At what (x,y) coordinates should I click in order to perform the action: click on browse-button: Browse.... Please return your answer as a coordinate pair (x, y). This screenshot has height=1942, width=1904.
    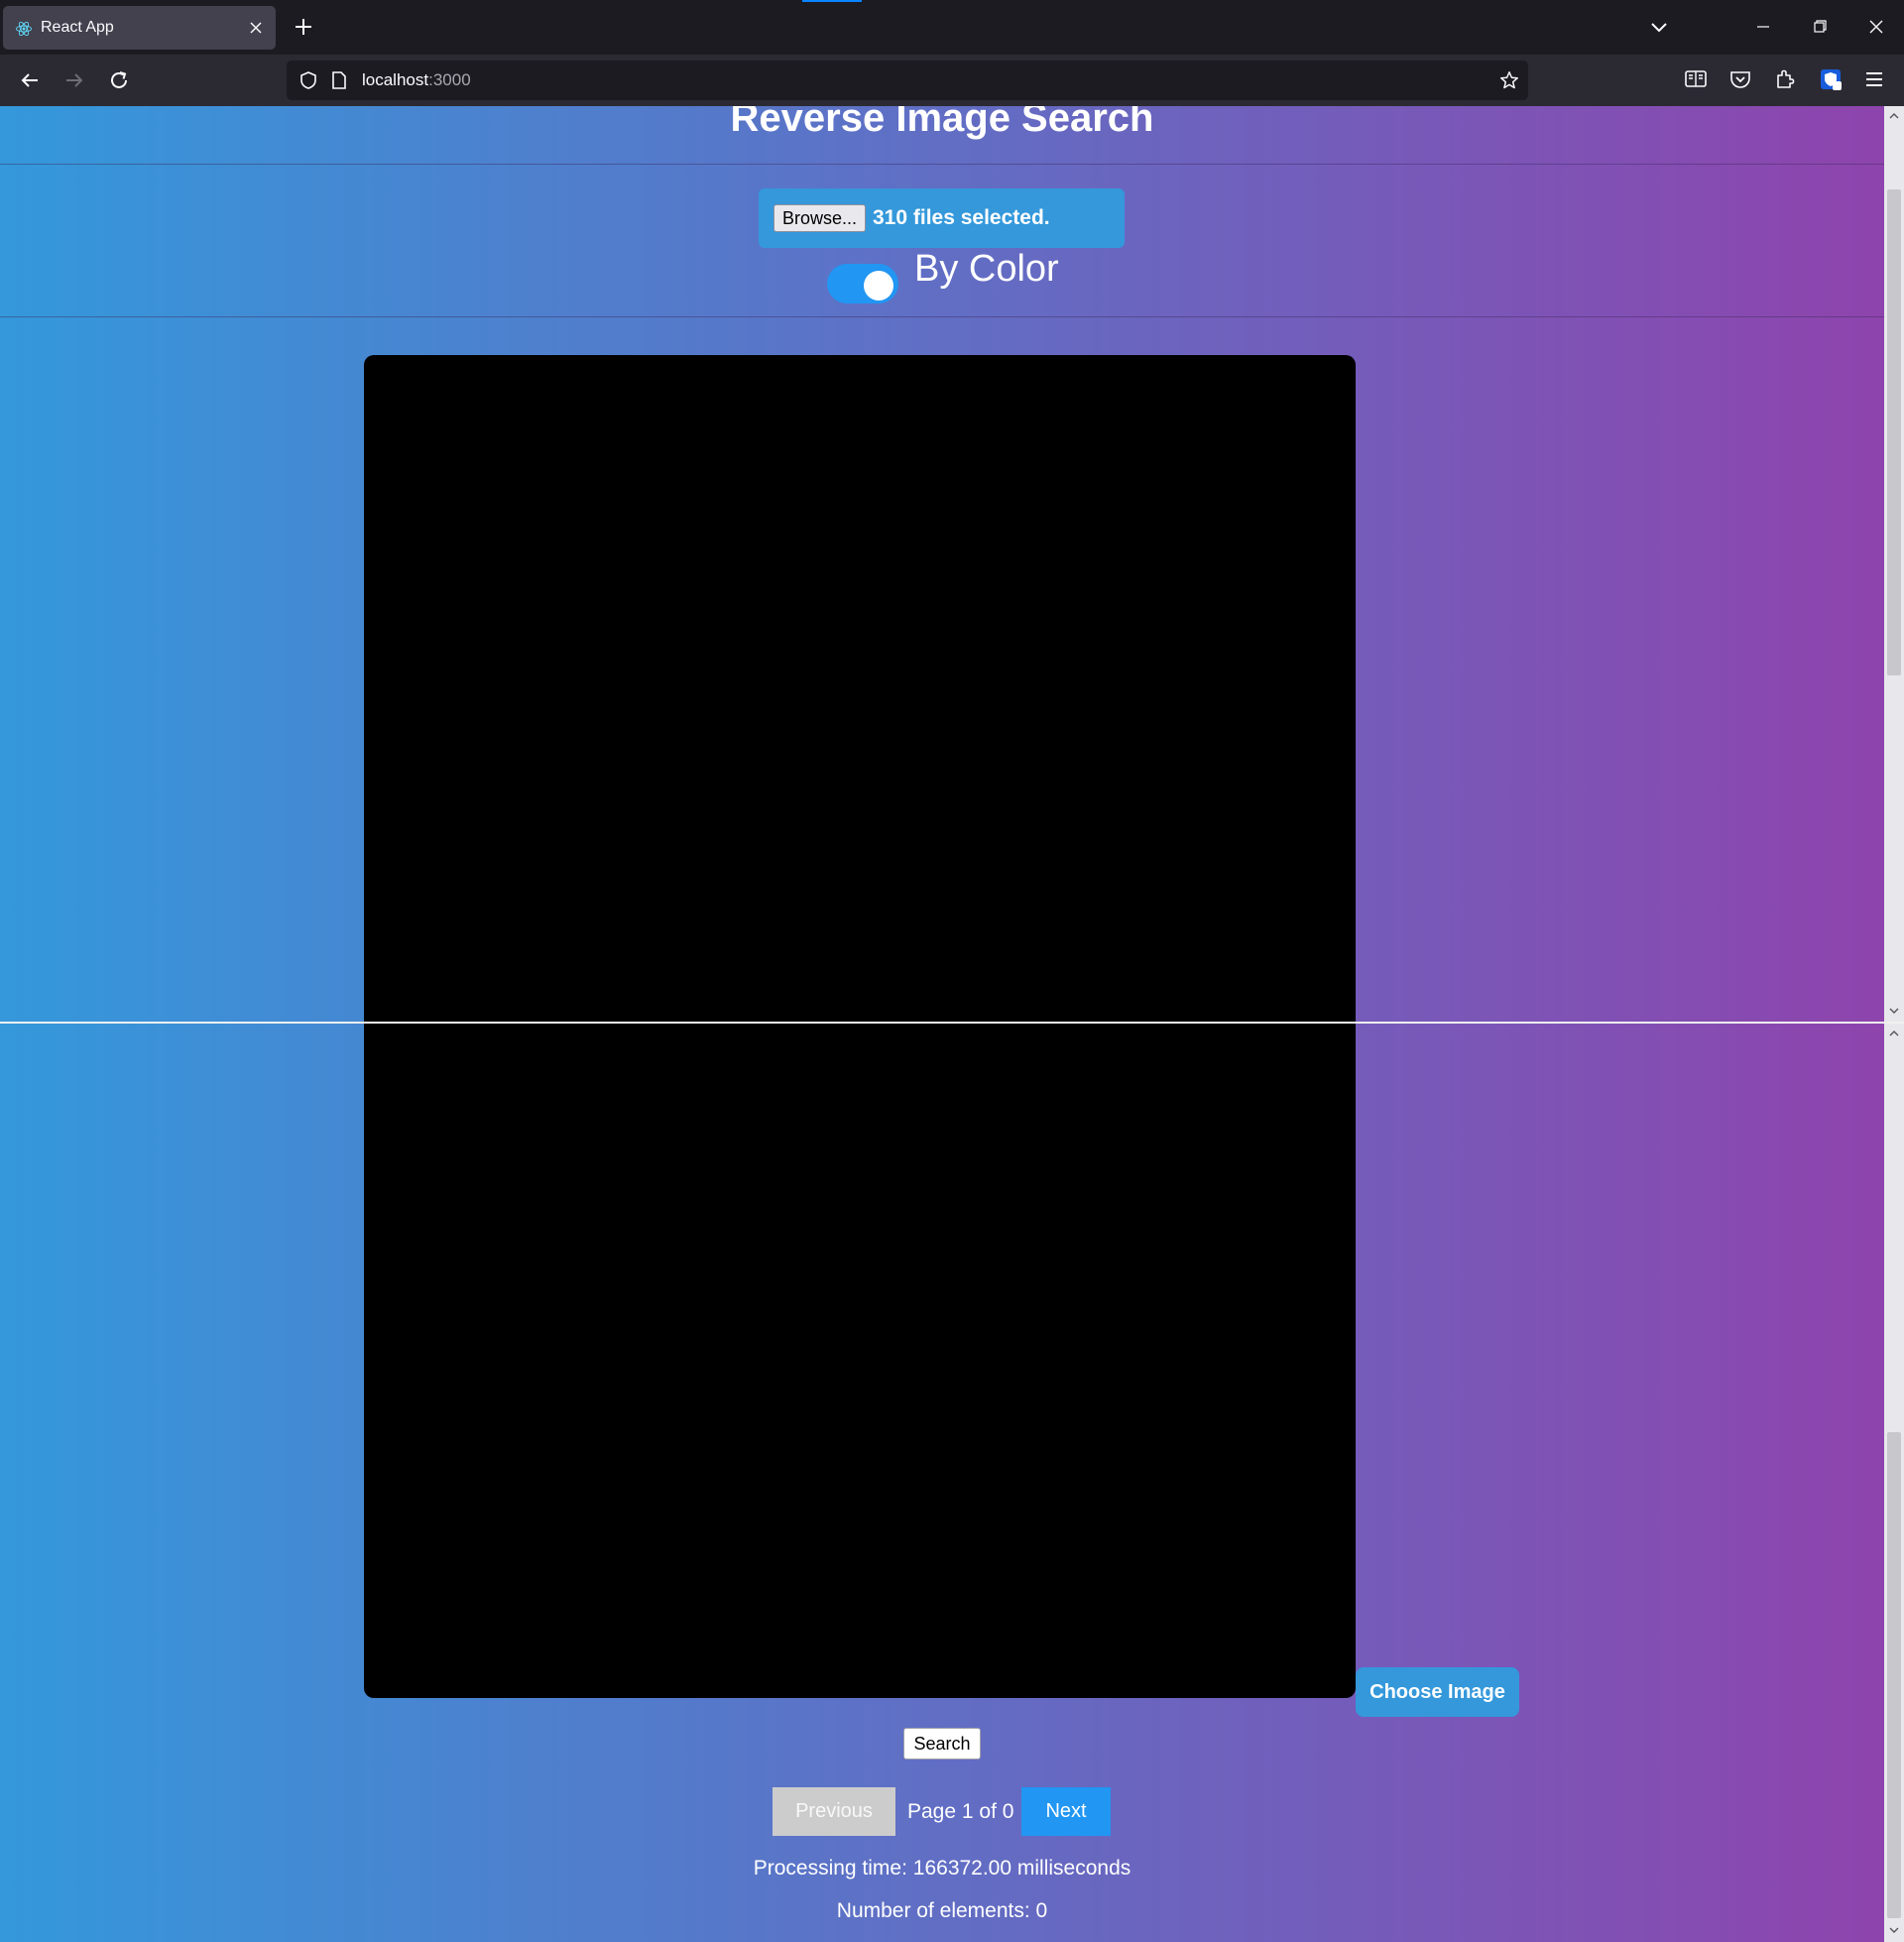
    Looking at the image, I should click on (820, 218).